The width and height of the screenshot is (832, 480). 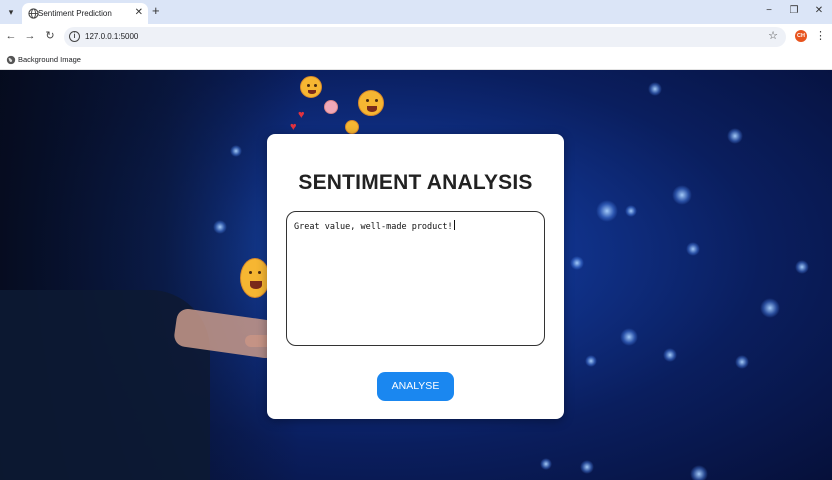 What do you see at coordinates (415, 386) in the screenshot?
I see `analyse-button: ANALYSE` at bounding box center [415, 386].